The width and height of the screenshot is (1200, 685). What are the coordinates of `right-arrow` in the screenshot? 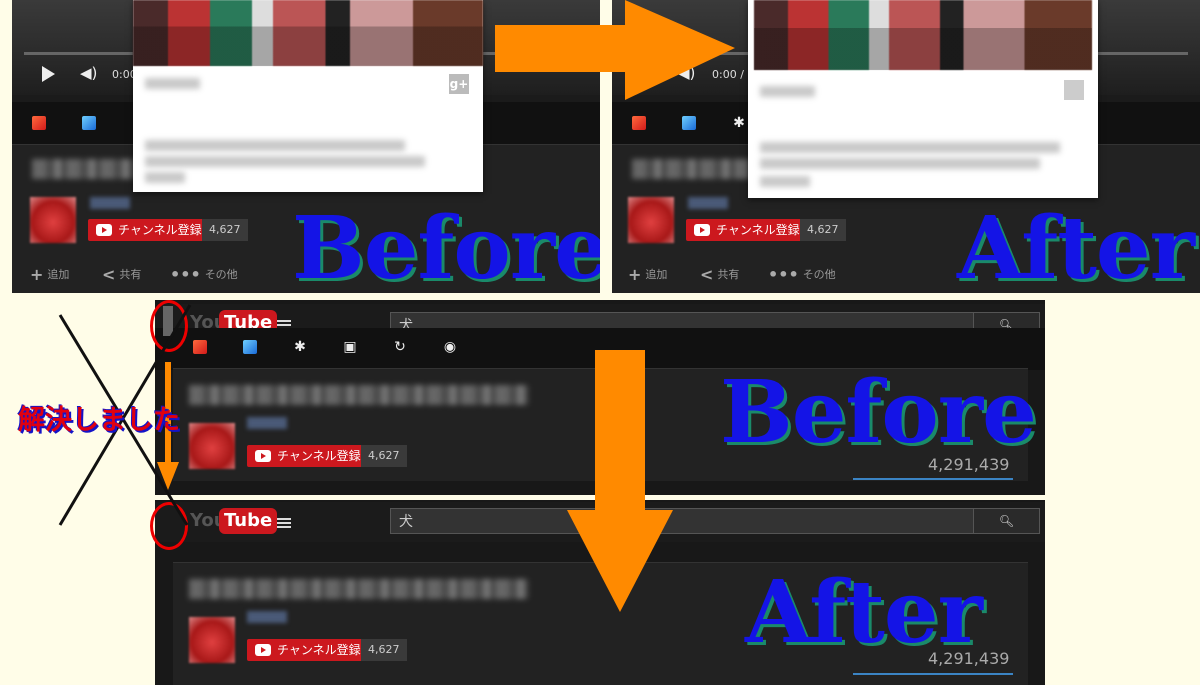 It's located at (615, 50).